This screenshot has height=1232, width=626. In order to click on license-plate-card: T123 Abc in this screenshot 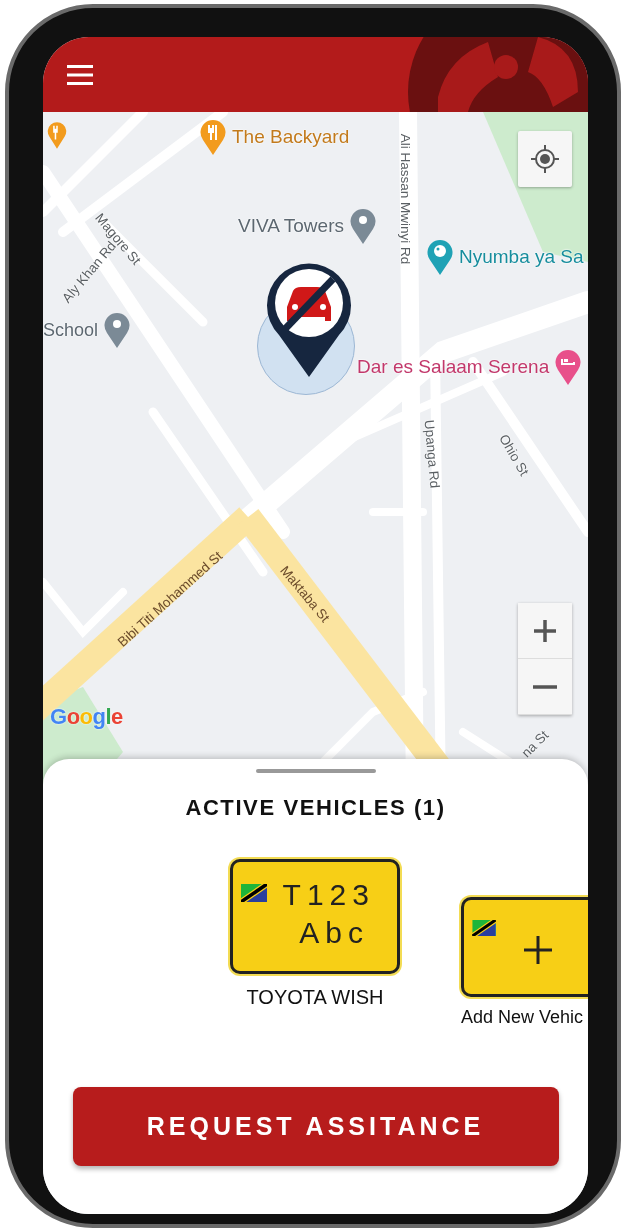, I will do `click(315, 916)`.